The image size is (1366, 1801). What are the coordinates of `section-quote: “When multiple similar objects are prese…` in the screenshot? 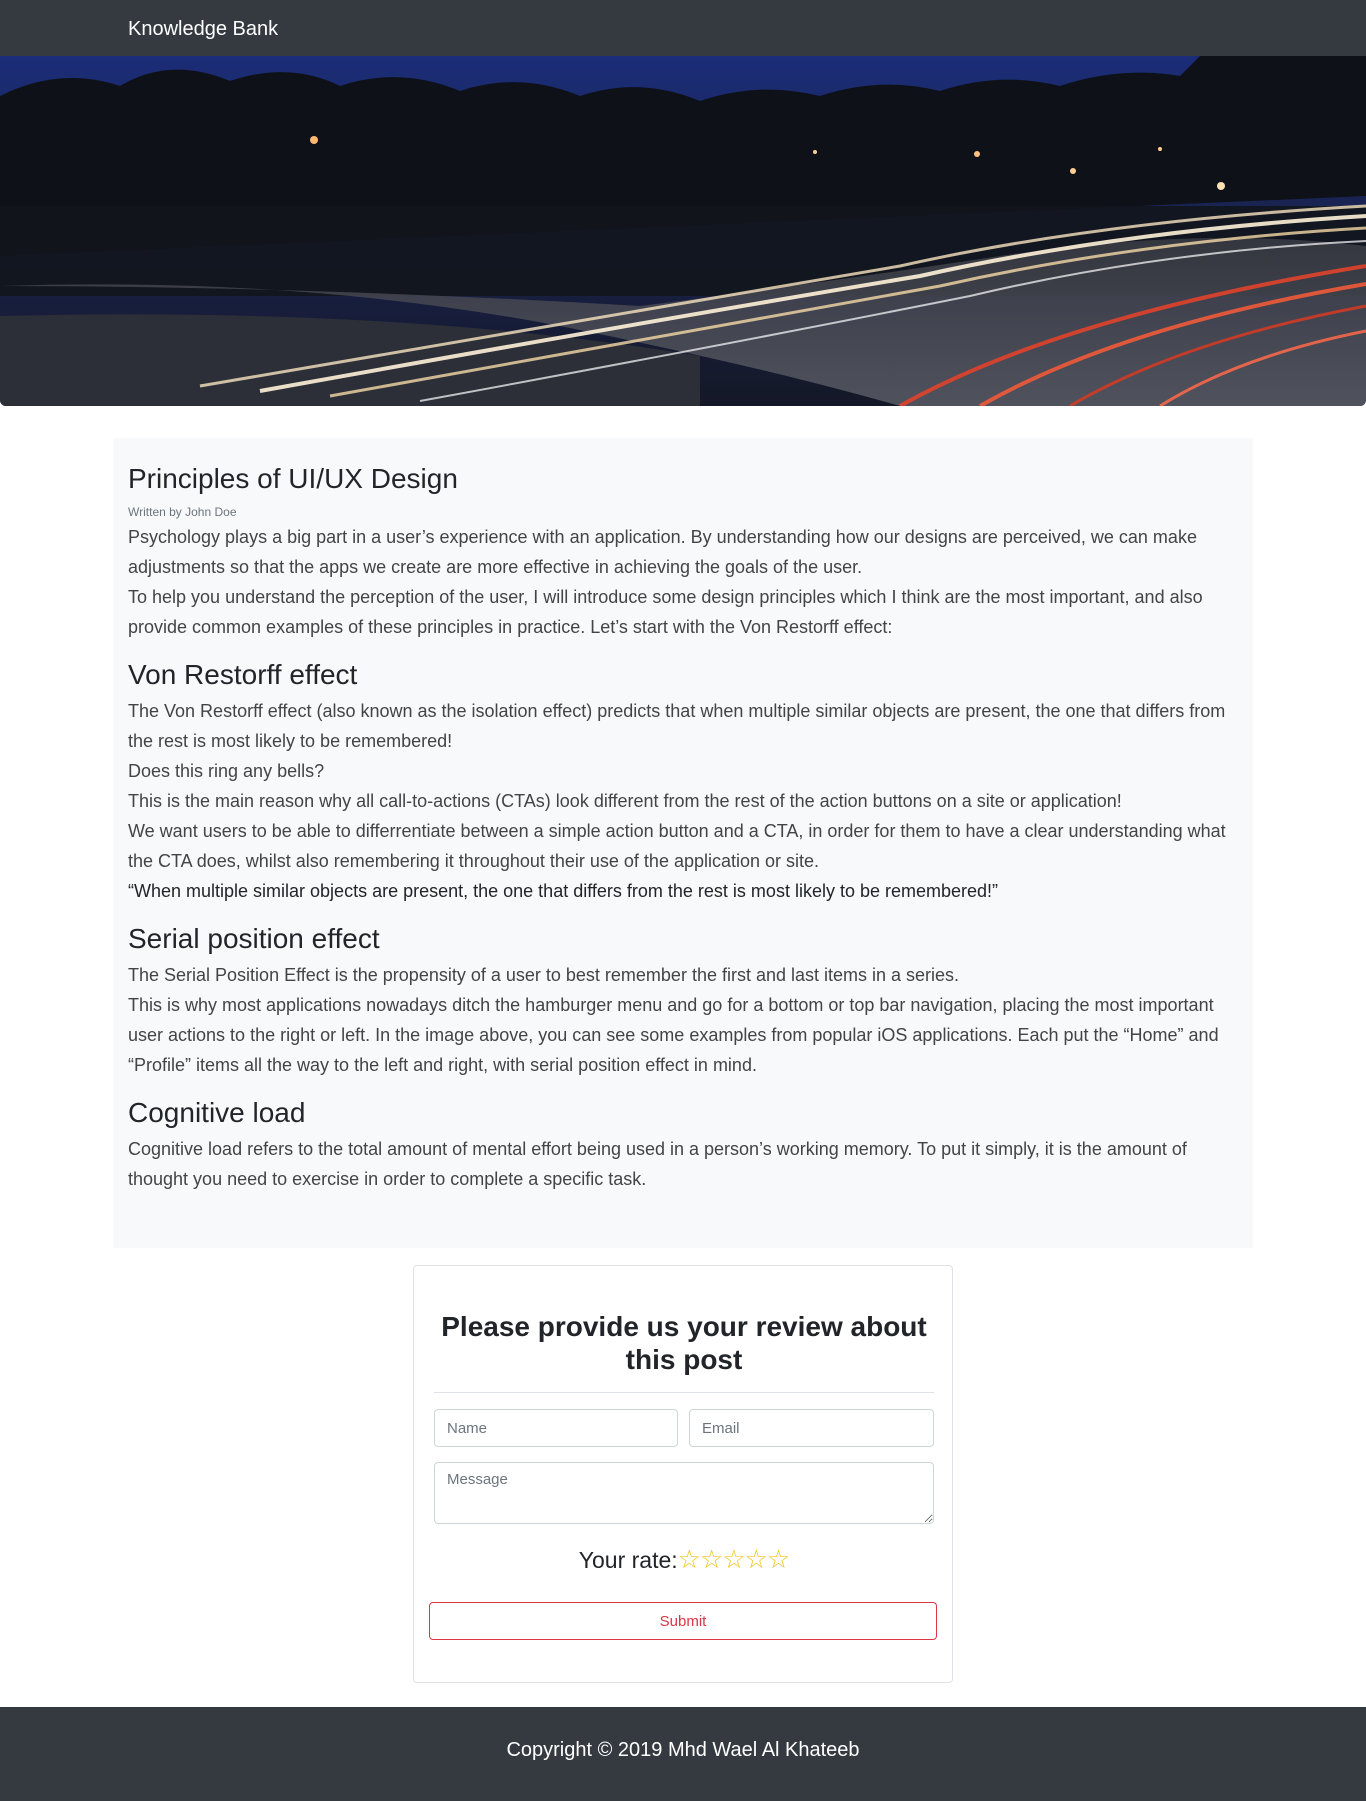 It's located at (563, 891).